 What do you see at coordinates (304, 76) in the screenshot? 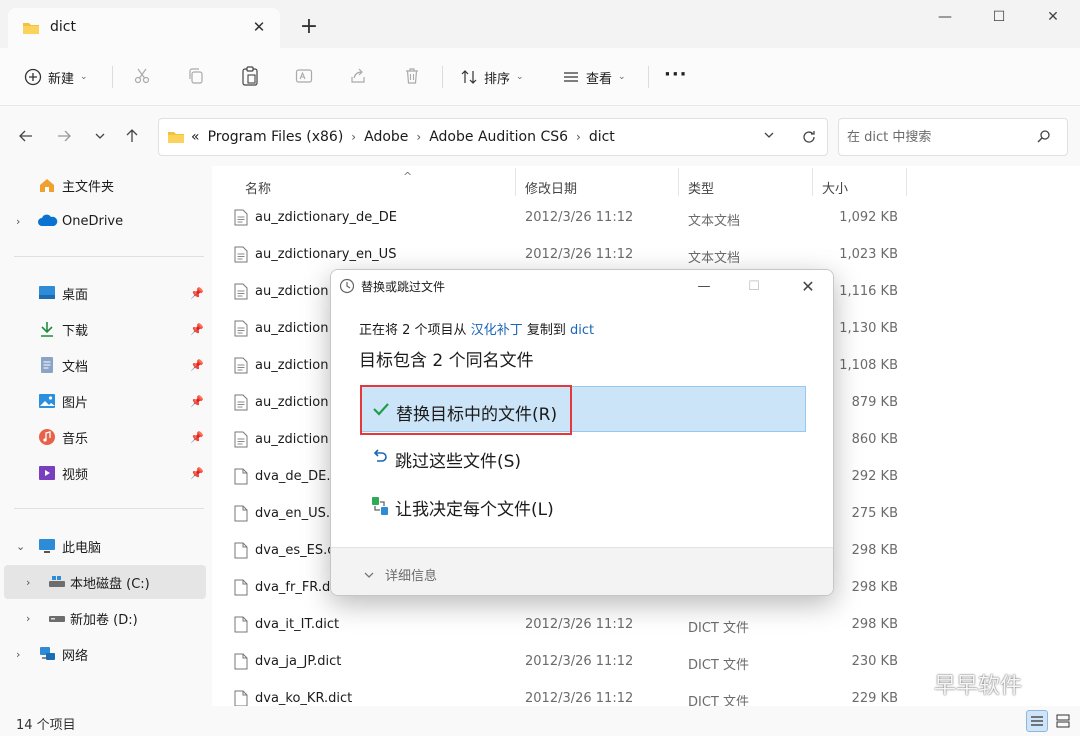
I see `rename-icon` at bounding box center [304, 76].